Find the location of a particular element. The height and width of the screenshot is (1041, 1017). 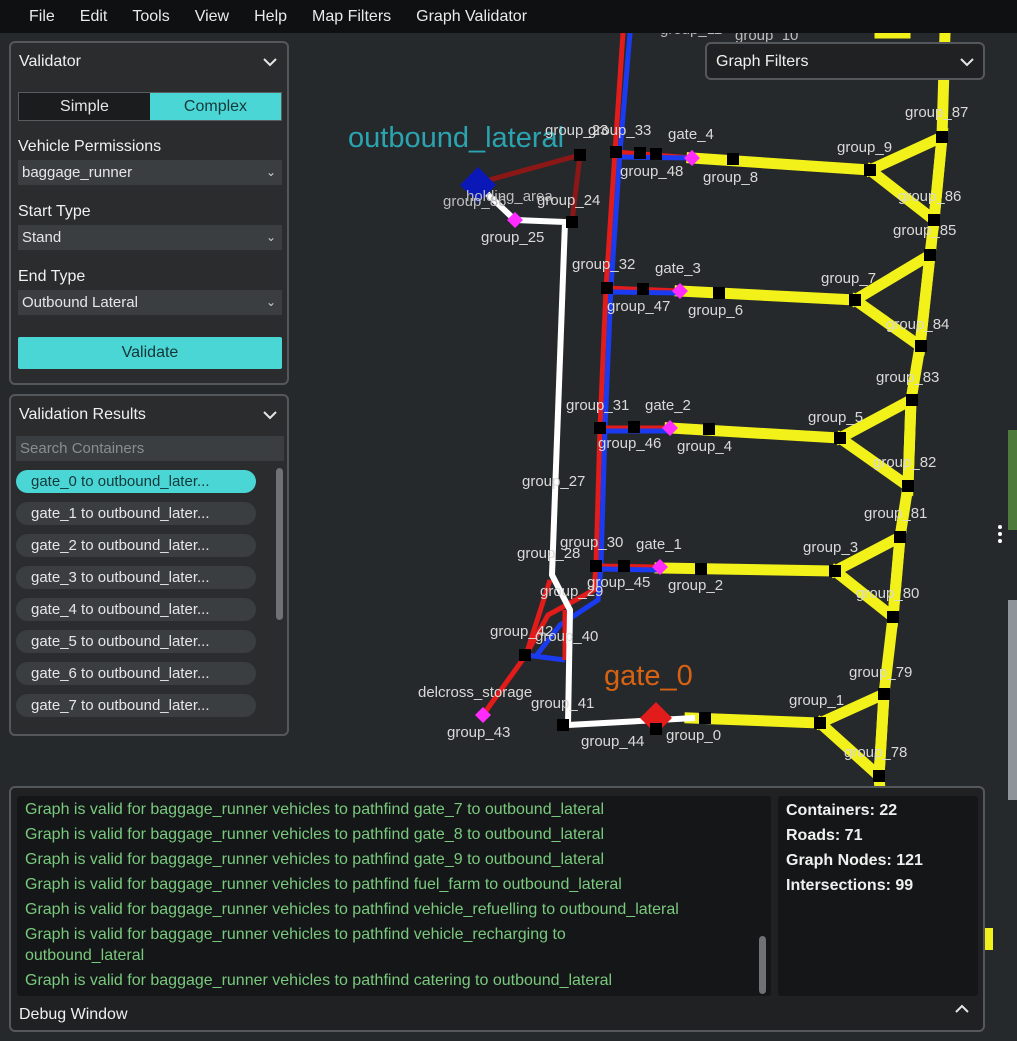

svg-text: group_47 is located at coordinates (638, 306).